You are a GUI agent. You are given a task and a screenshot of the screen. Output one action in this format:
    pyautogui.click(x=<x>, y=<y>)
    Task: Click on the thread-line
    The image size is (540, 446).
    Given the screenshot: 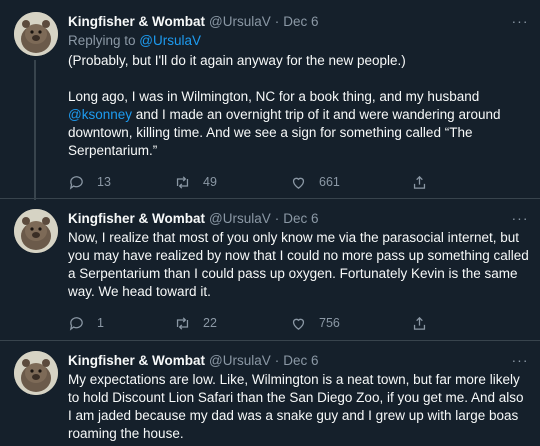 What is the action you would take?
    pyautogui.click(x=35, y=130)
    